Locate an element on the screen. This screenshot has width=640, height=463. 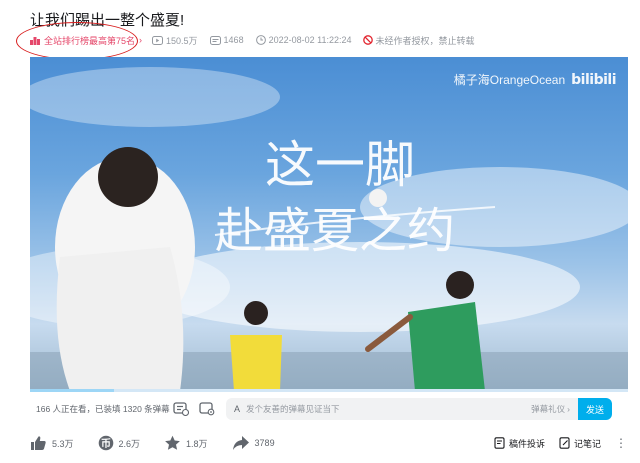
coin-count: 2.6万 is located at coordinates (129, 443).